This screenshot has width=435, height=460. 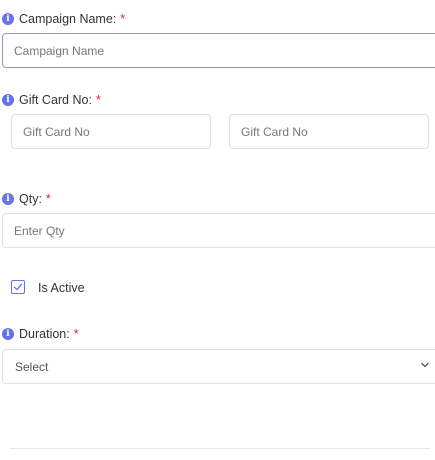 What do you see at coordinates (218, 366) in the screenshot?
I see `duration-select: Select` at bounding box center [218, 366].